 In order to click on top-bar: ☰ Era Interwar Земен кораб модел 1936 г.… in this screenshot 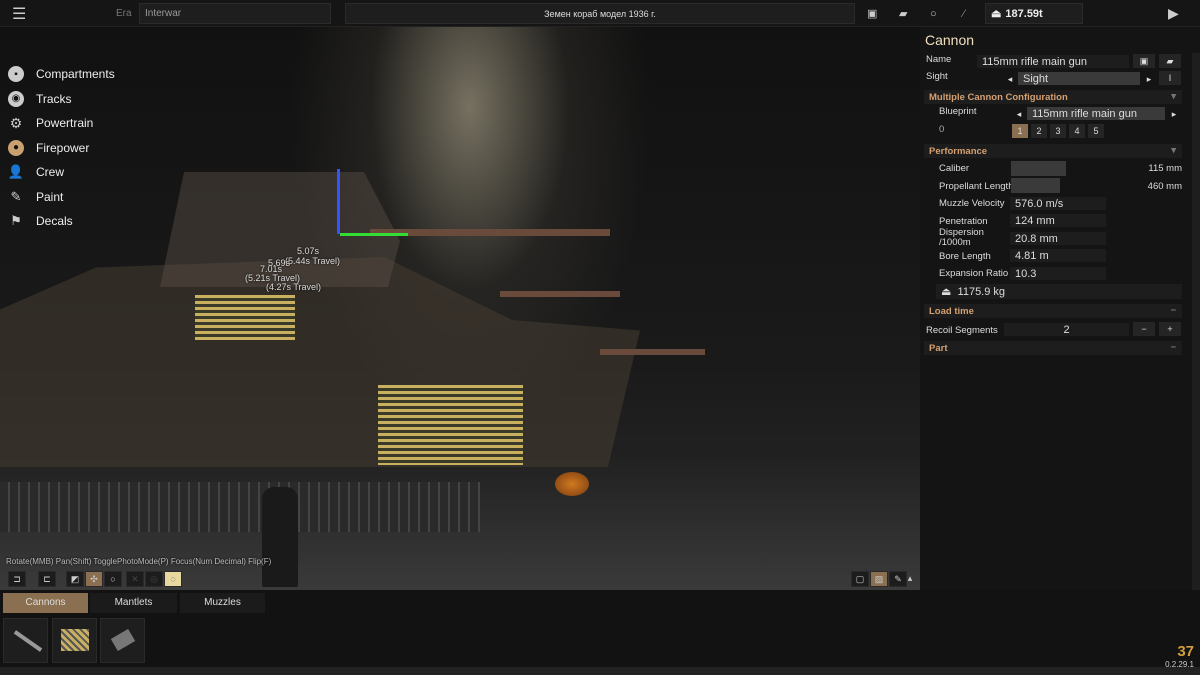, I will do `click(600, 13)`.